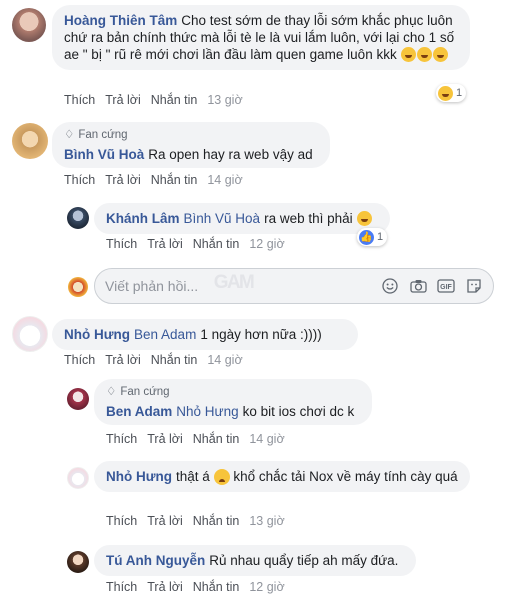 The width and height of the screenshot is (506, 600). Describe the element at coordinates (155, 560) in the screenshot. I see `comment-author: Tú Anh Nguyễn` at that location.